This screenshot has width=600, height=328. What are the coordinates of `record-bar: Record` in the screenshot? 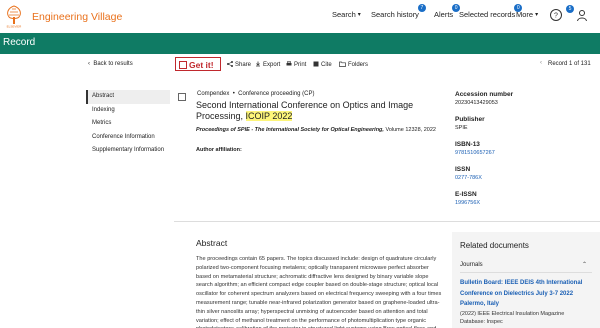 It's located at (300, 43).